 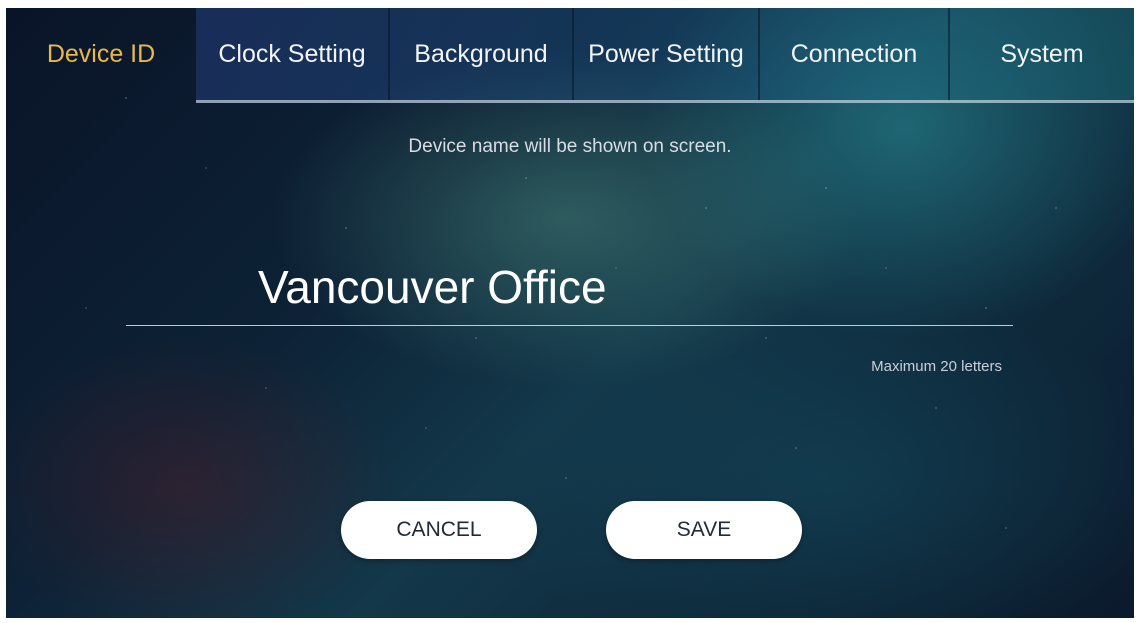 I want to click on tab-clock-setting: Clock Setting, so click(x=292, y=54).